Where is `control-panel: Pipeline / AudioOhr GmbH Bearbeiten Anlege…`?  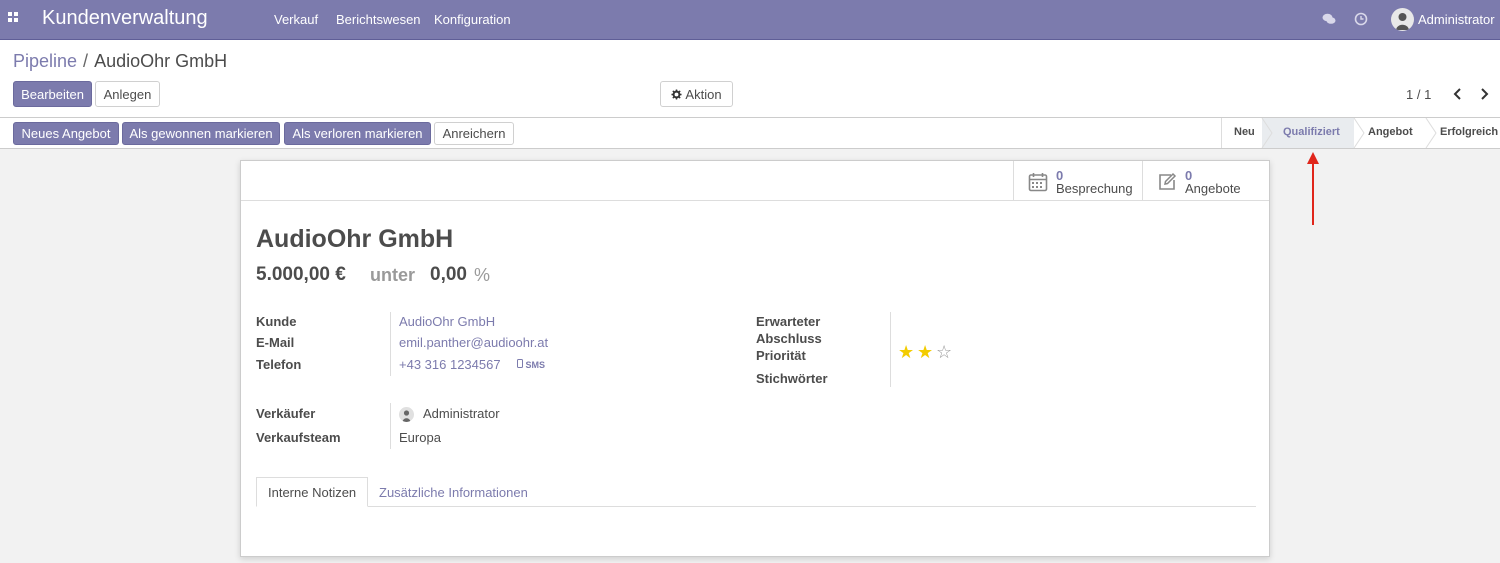
control-panel: Pipeline / AudioOhr GmbH Bearbeiten Anlege… is located at coordinates (750, 79).